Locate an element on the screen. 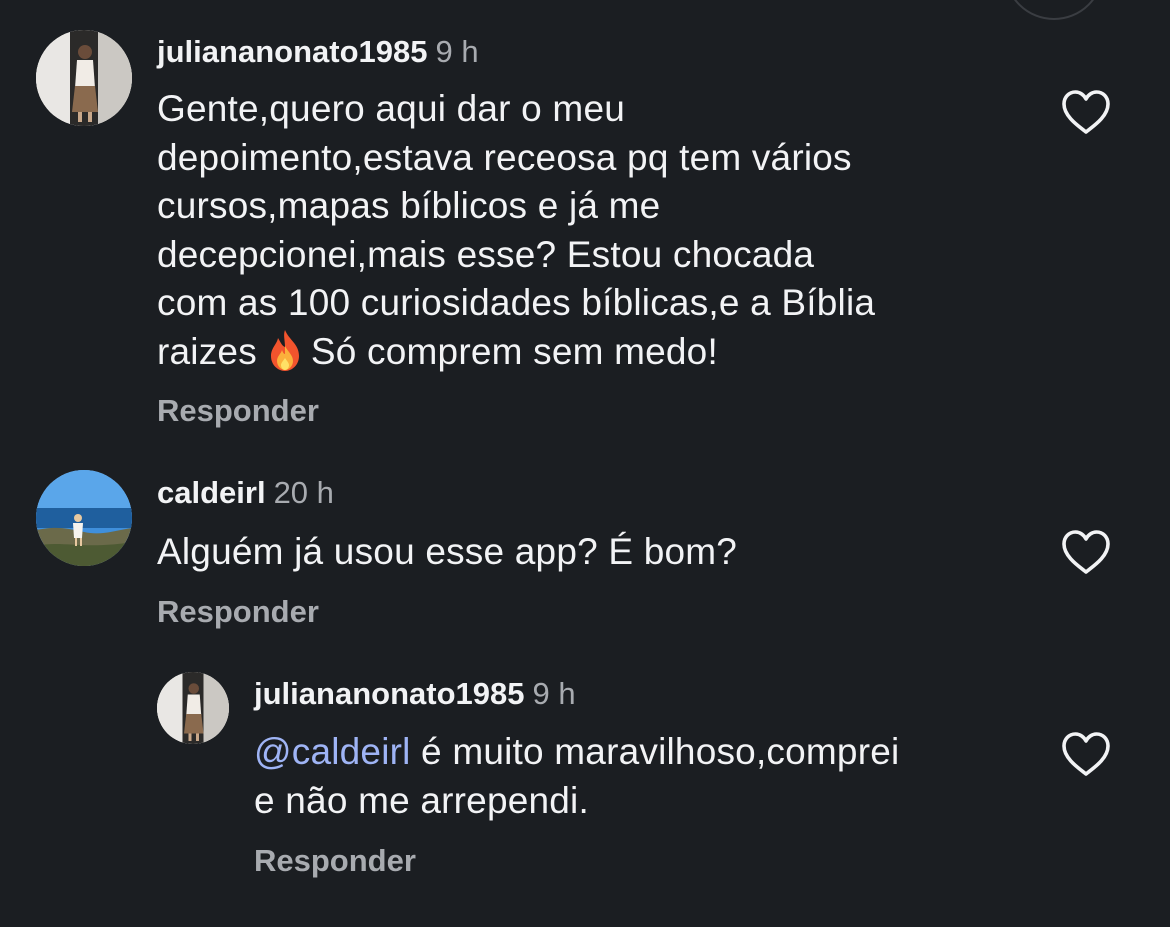 Image resolution: width=1170 pixels, height=927 pixels. comment-line: e não me arrependi. is located at coordinates (421, 800).